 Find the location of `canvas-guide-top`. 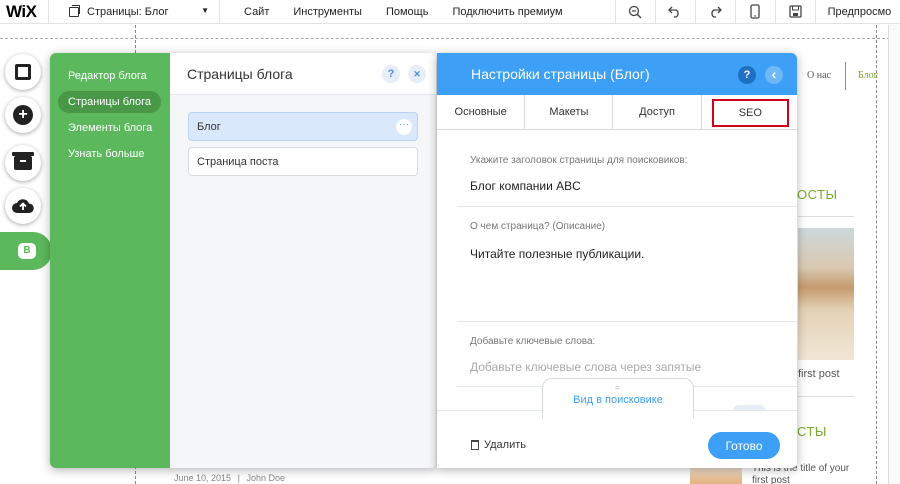

canvas-guide-top is located at coordinates (450, 38).